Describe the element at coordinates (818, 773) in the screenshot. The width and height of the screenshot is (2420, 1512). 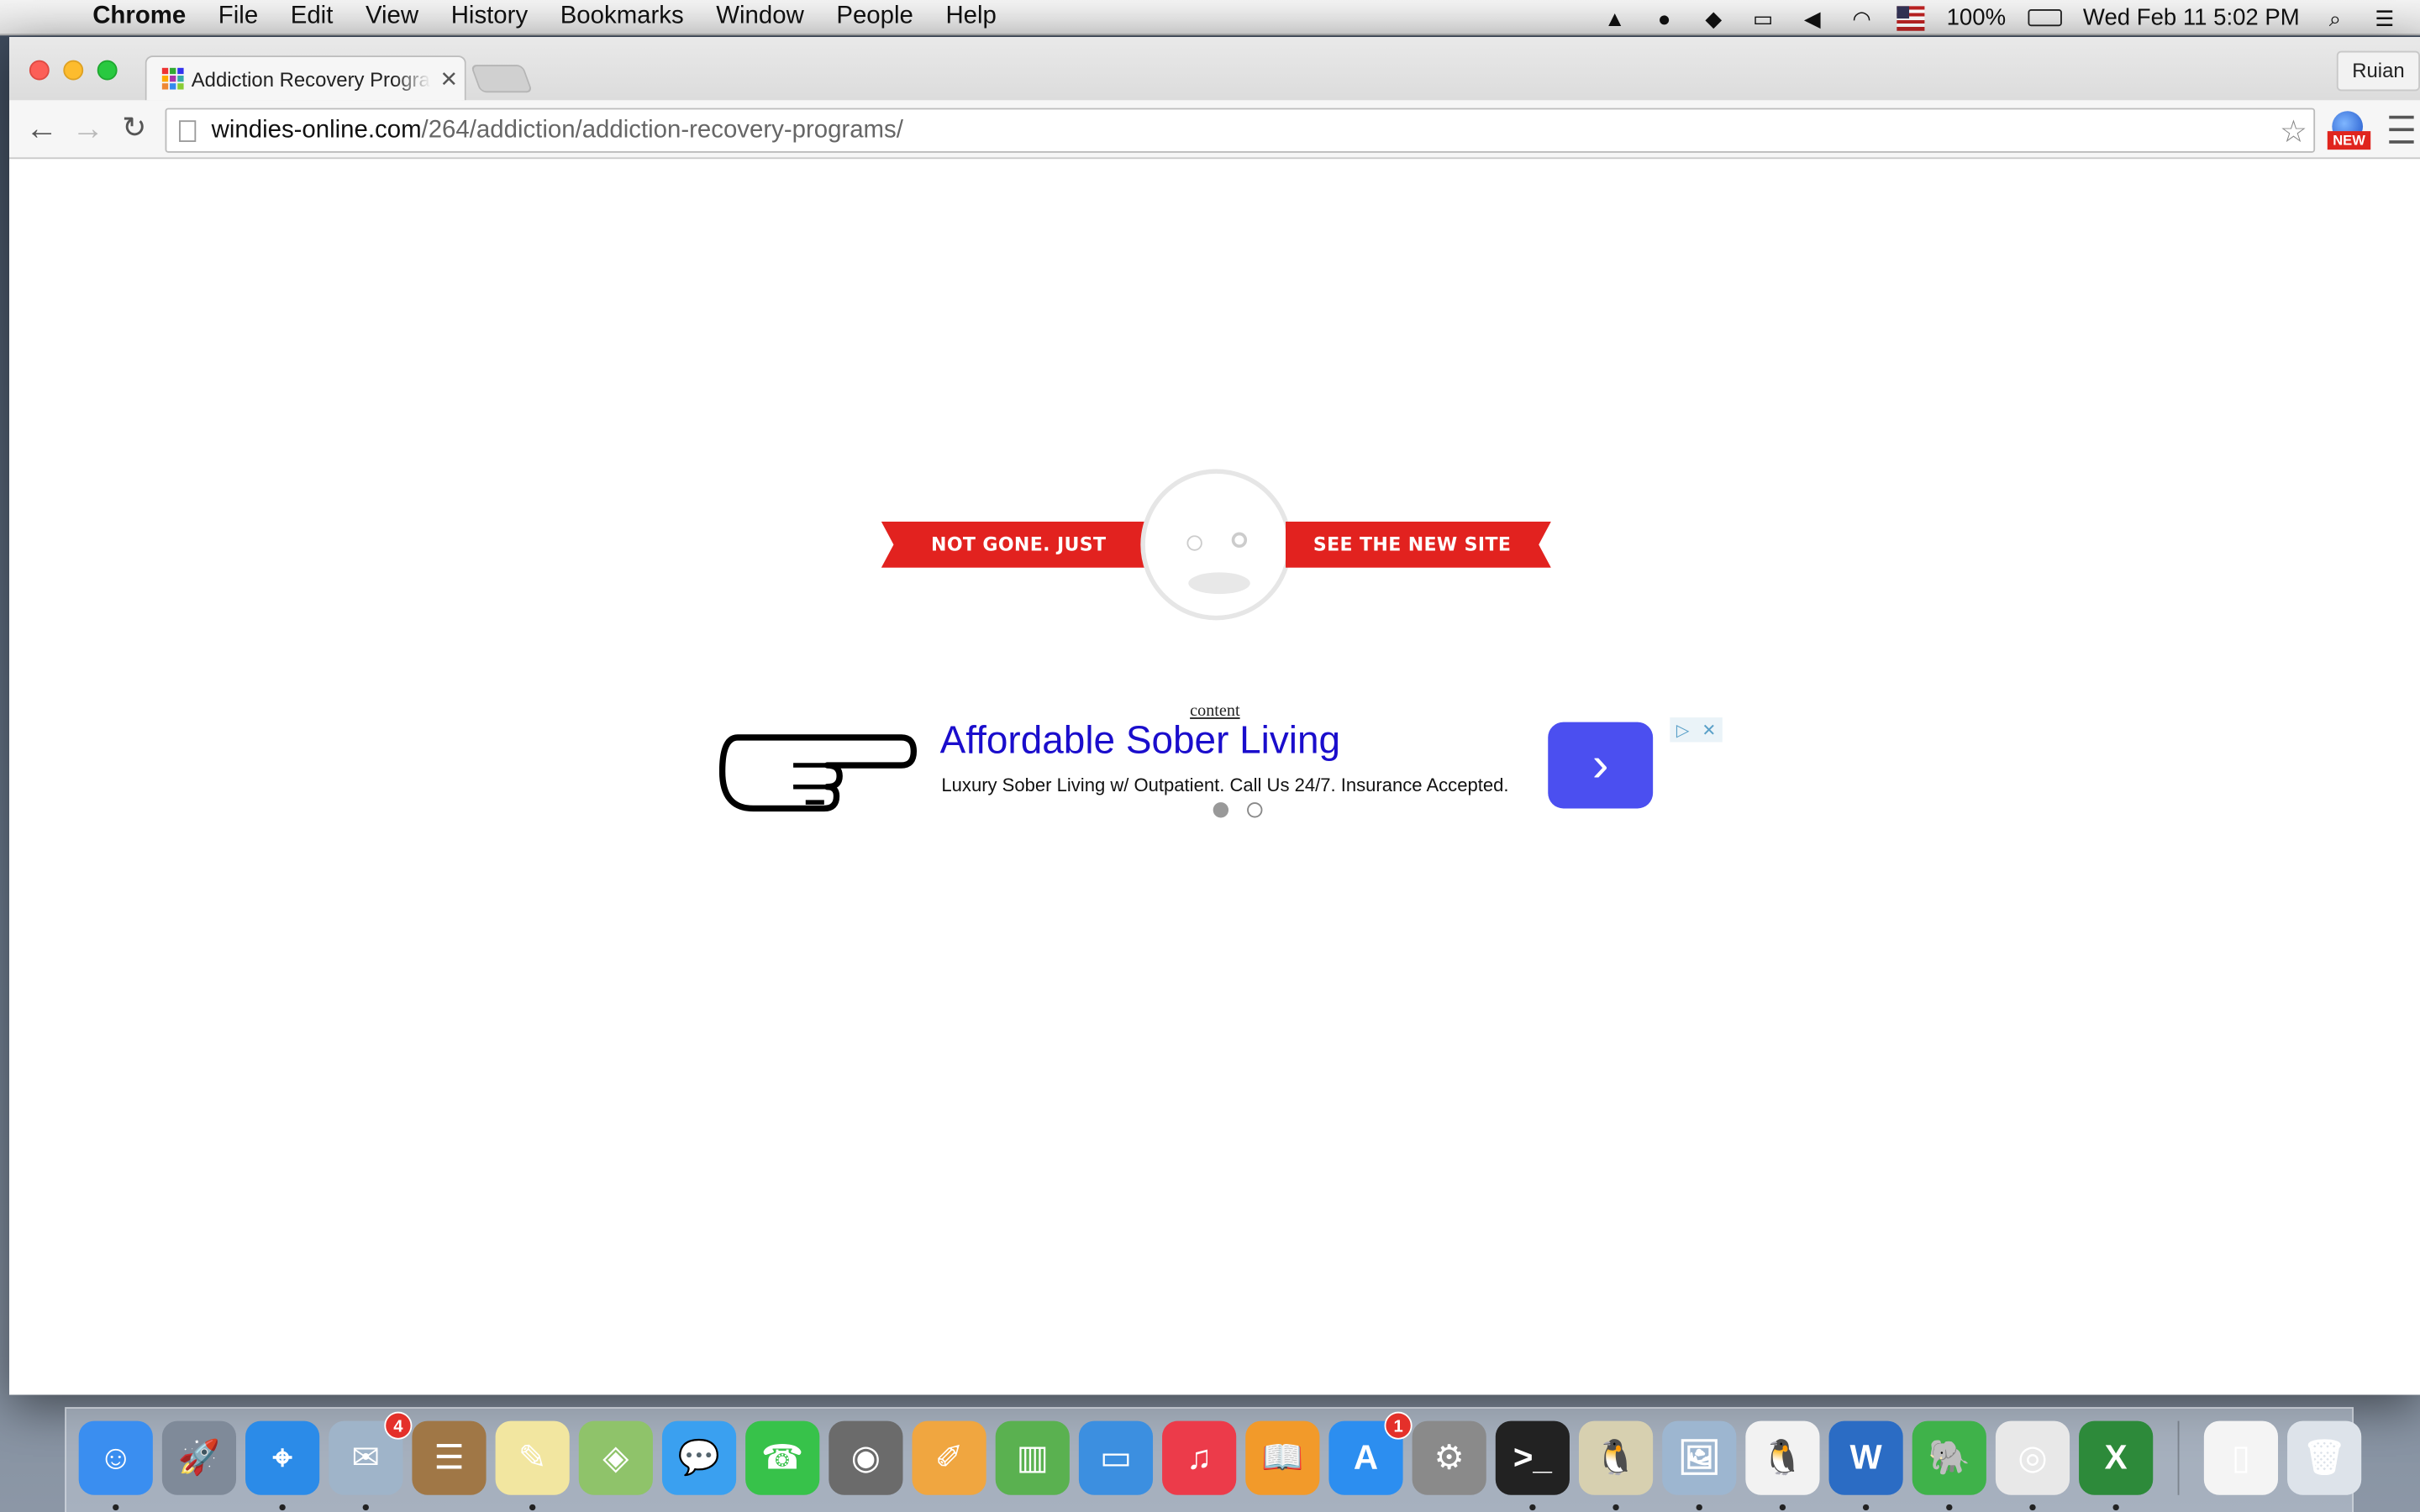
I see `pointing-hand-icon` at that location.